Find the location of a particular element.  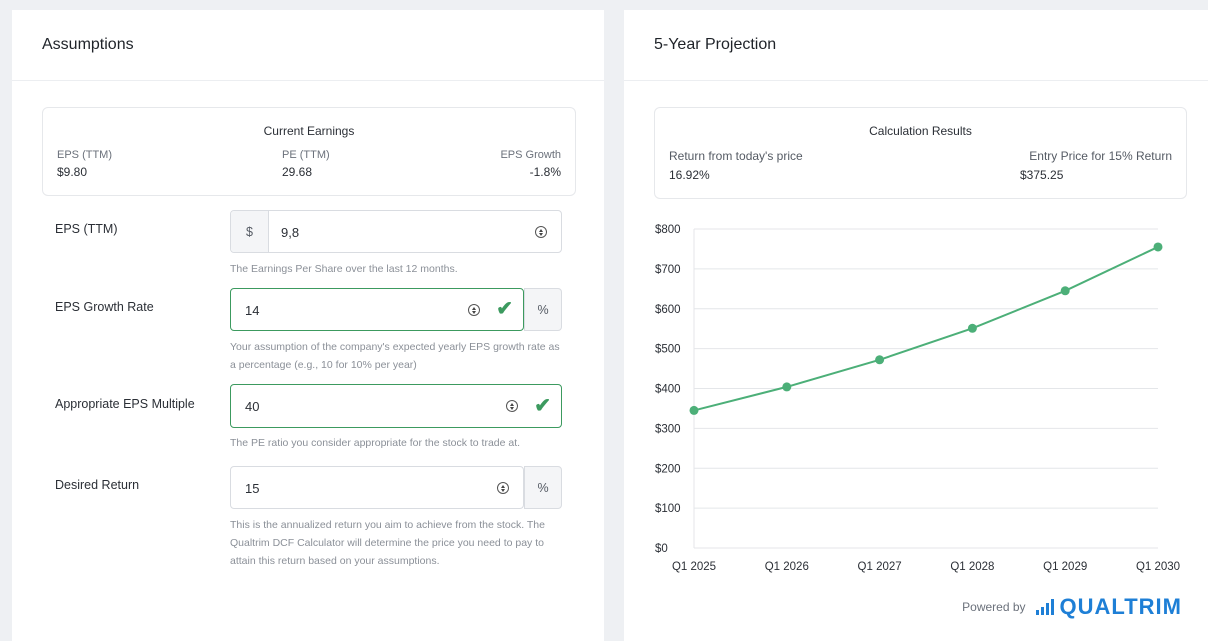

growth-input: 14 ✔ is located at coordinates (377, 309).